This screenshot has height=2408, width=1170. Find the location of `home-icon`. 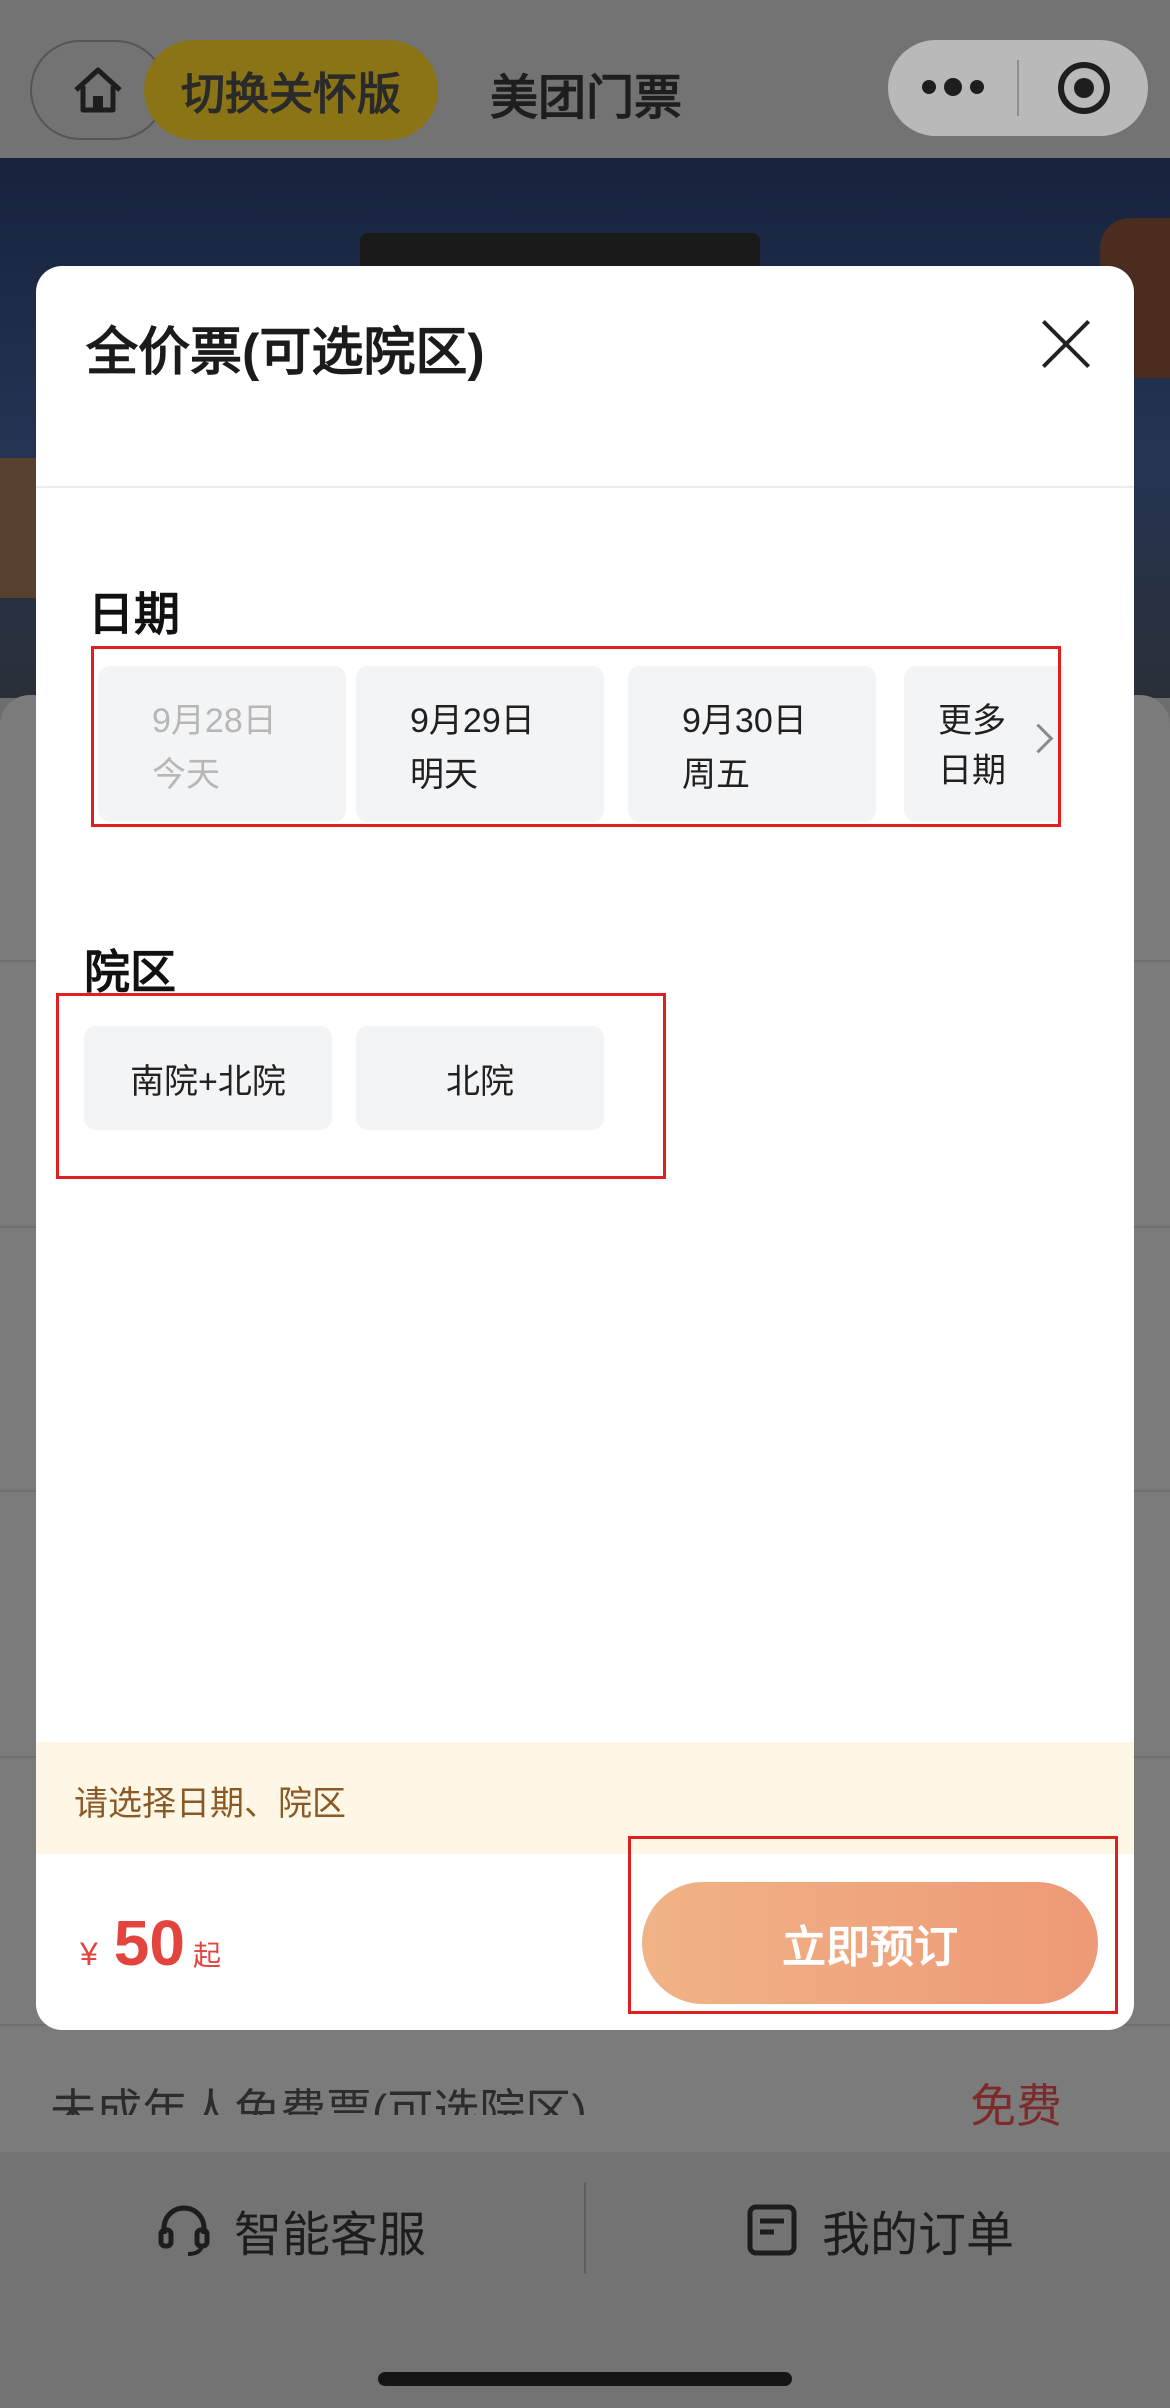

home-icon is located at coordinates (98, 90).